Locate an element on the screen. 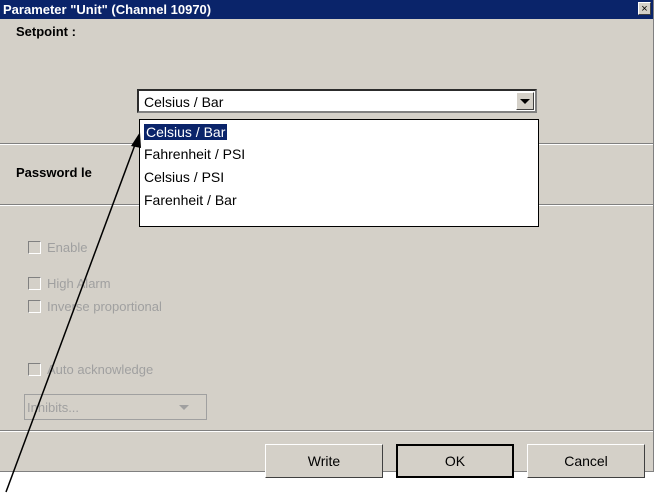 The width and height of the screenshot is (654, 493). title-bar: Parameter "Unit" (Channel 10970) × is located at coordinates (326, 9).